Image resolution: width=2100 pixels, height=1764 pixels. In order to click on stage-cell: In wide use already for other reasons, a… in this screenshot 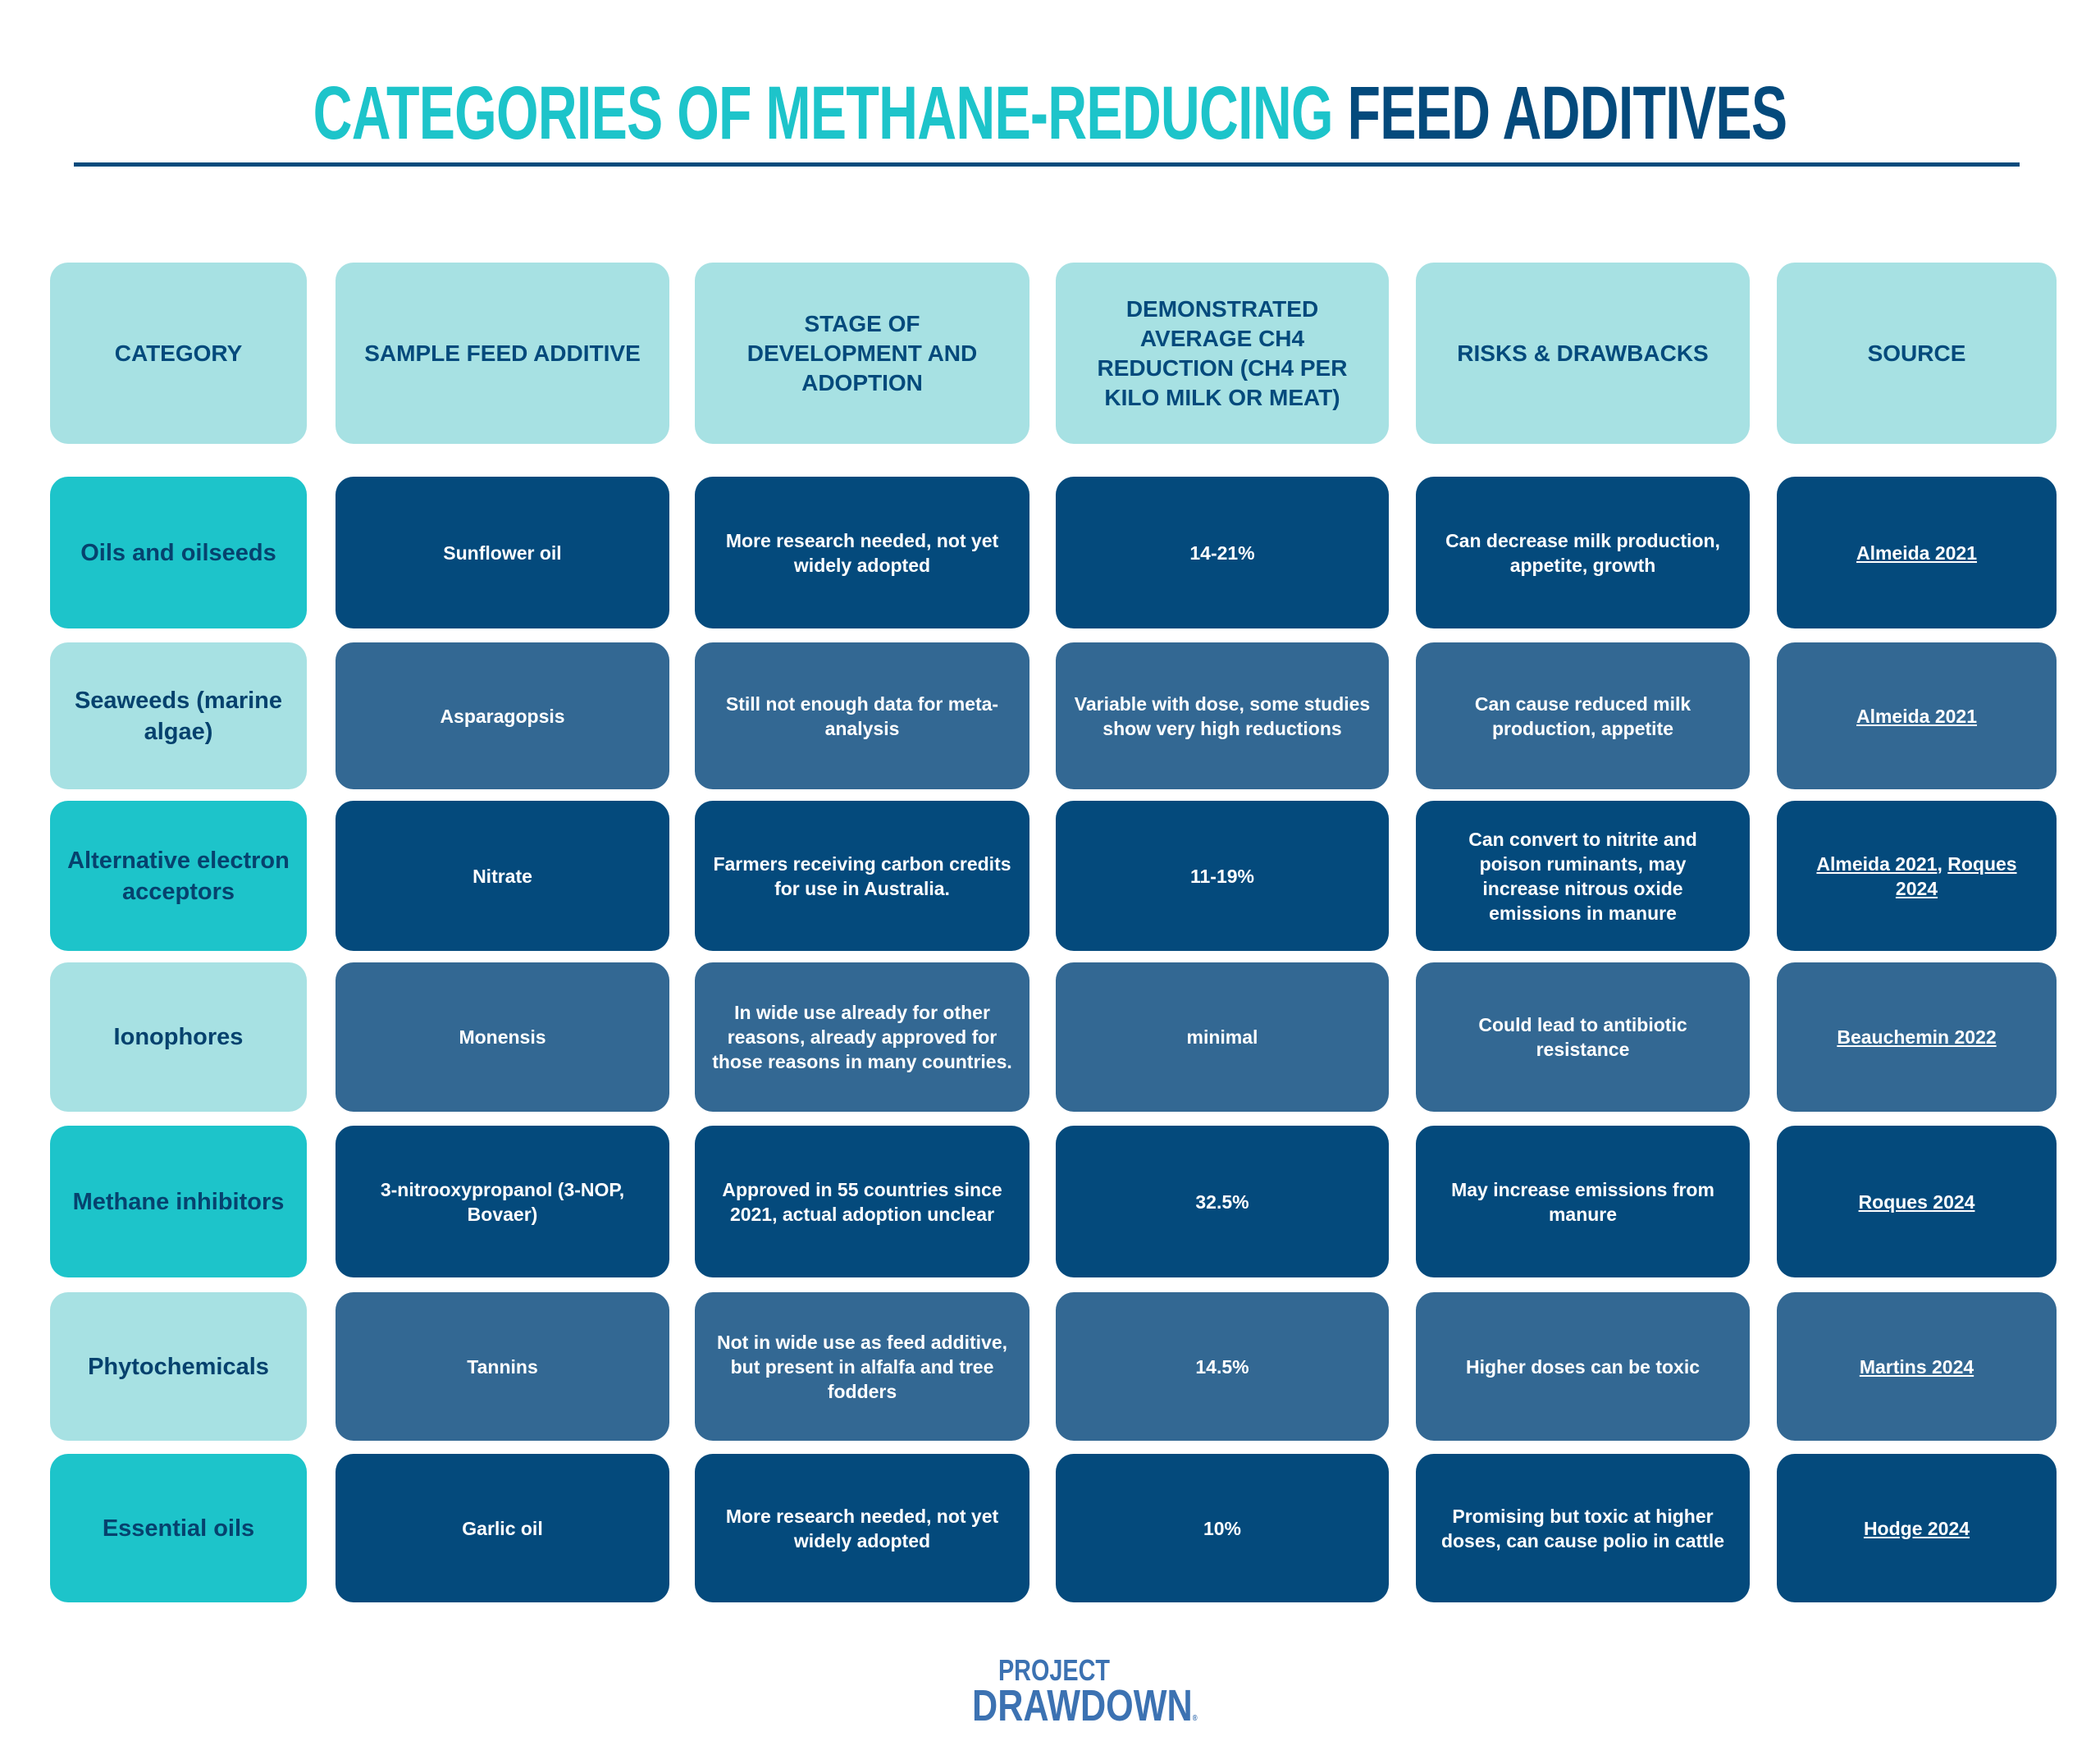, I will do `click(862, 1037)`.